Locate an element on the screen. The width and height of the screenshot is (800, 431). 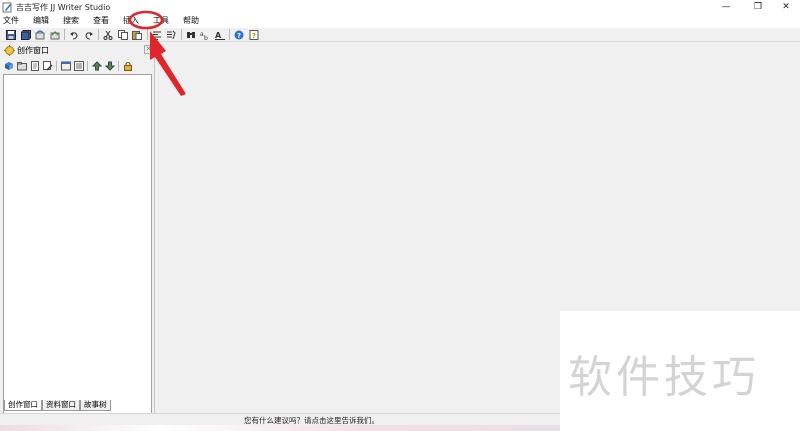
menu-file: 文件 is located at coordinates (13, 21).